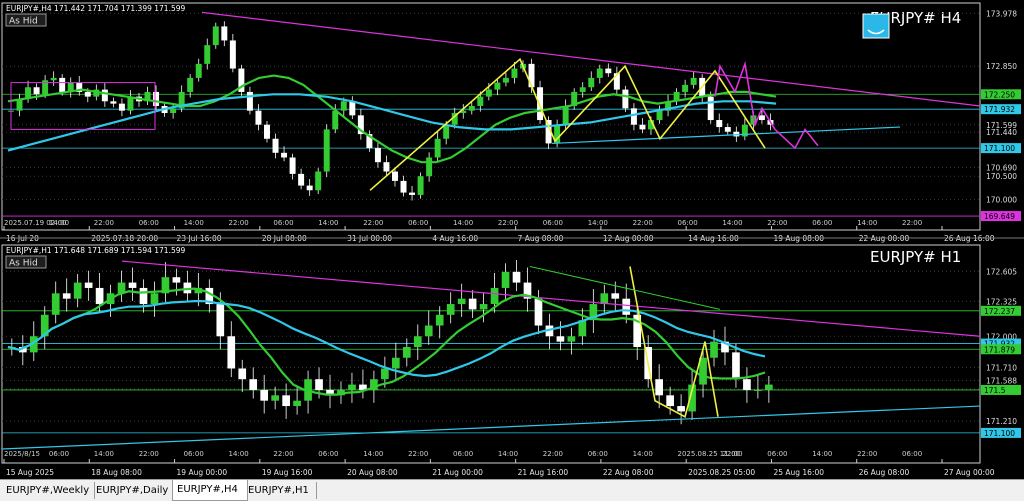 This screenshot has height=501, width=1024. What do you see at coordinates (202, 472) in the screenshot?
I see `h1-x-tick-label: 19 Aug 00:00` at bounding box center [202, 472].